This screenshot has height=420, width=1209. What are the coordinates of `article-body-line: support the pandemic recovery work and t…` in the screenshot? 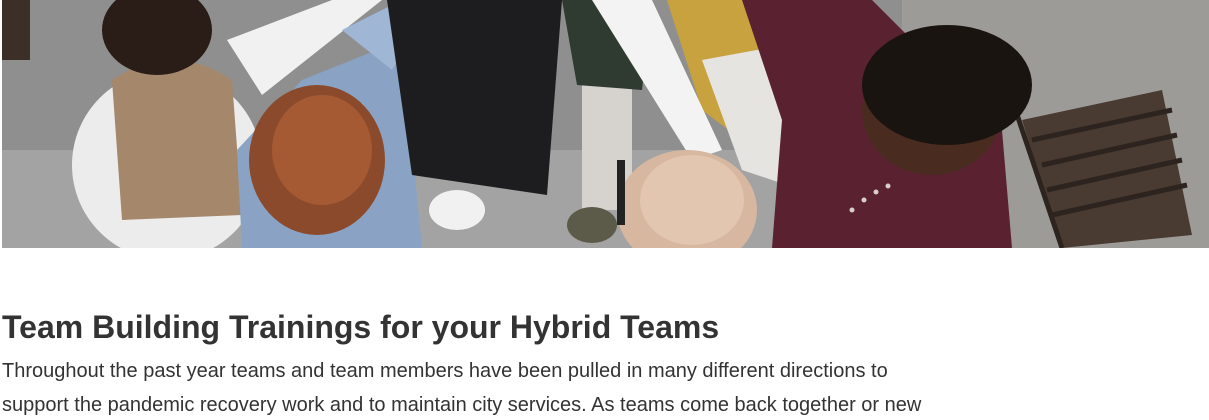 It's located at (462, 405).